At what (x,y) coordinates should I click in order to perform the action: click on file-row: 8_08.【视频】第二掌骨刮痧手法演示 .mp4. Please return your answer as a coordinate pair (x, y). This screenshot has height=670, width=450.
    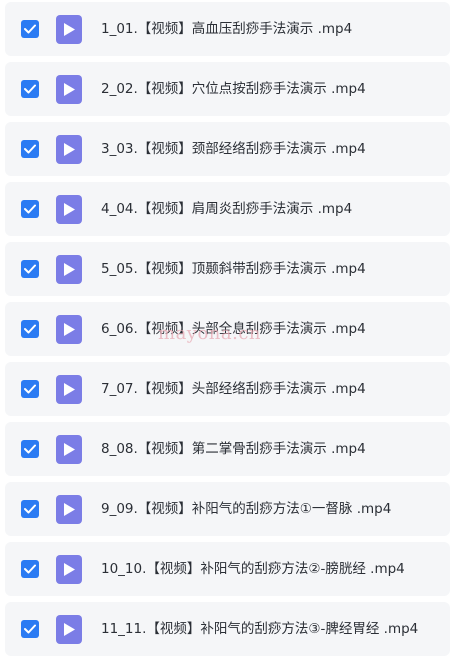
    Looking at the image, I should click on (227, 449).